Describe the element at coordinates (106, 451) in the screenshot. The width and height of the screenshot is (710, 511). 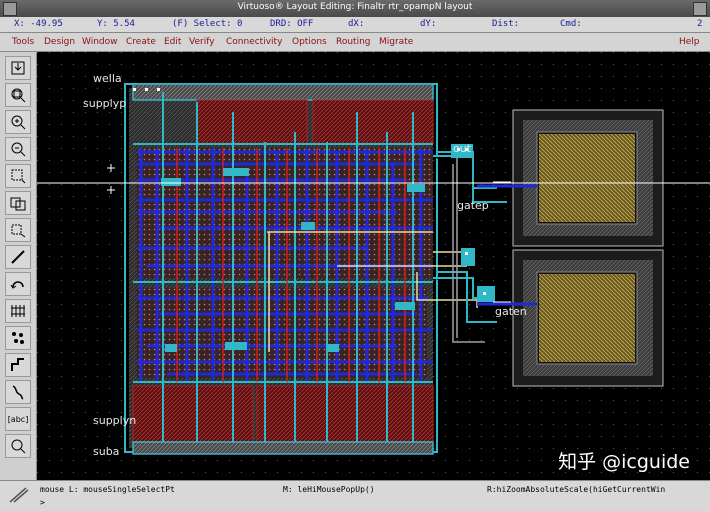
I see `label-suba: suba` at that location.